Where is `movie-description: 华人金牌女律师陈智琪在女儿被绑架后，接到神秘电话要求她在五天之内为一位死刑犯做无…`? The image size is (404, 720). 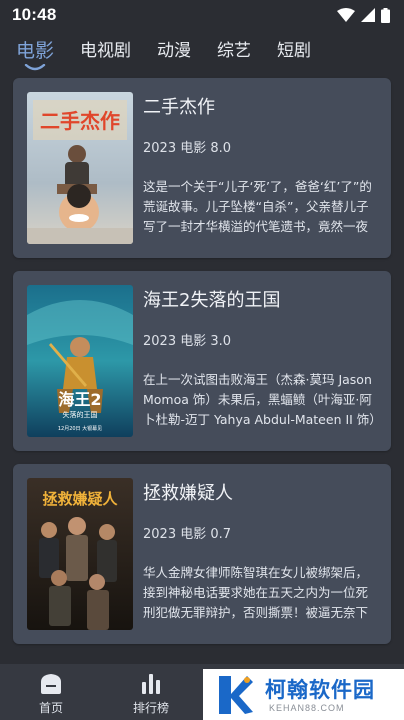 movie-description: 华人金牌女律师陈智琪在女儿被绑架后，接到神秘电话要求她在五天之内为一位死刑犯做无… is located at coordinates (256, 592).